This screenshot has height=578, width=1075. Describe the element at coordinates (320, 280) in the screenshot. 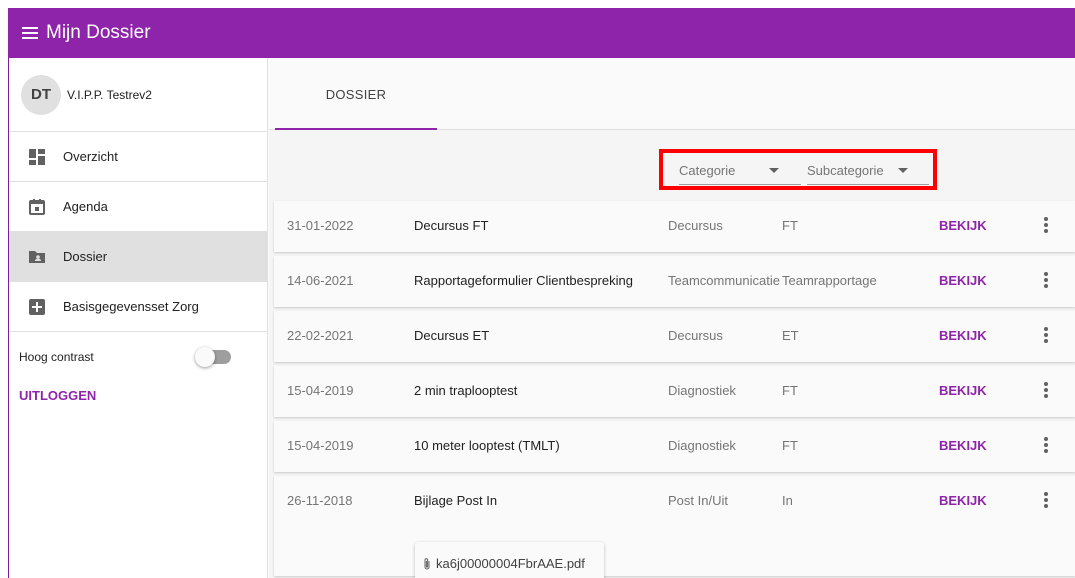

I see `record-date: 14-06-2021` at that location.